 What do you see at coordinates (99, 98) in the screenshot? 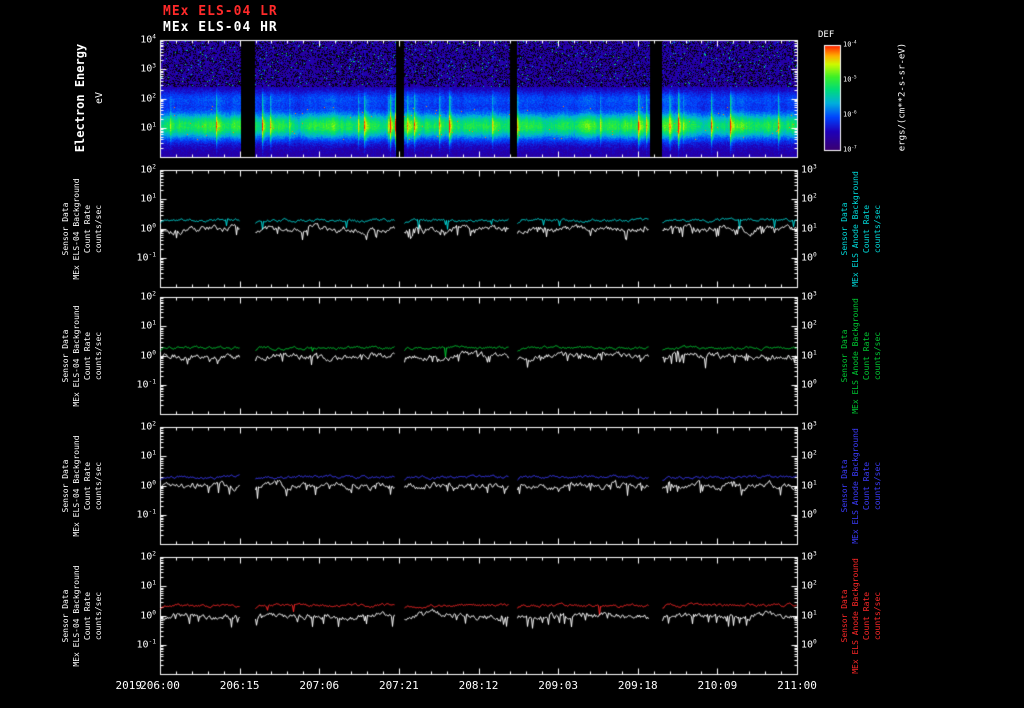
I see `spectrogram-y-axis-unit: eV` at bounding box center [99, 98].